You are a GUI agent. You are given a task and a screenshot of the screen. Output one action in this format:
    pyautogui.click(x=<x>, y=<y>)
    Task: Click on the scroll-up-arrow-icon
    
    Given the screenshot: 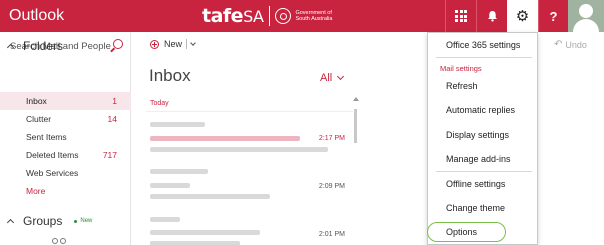 What is the action you would take?
    pyautogui.click(x=356, y=99)
    